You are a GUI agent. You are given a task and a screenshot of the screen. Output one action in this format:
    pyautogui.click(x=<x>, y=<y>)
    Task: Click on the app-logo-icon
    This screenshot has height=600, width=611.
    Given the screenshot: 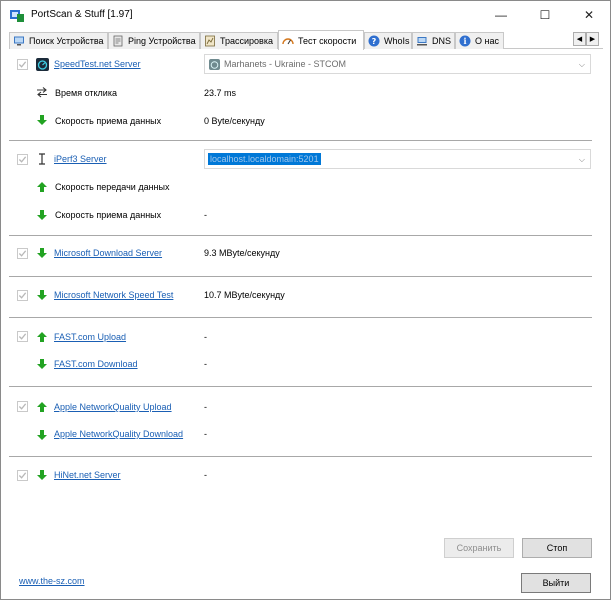 What is the action you would take?
    pyautogui.click(x=17, y=16)
    